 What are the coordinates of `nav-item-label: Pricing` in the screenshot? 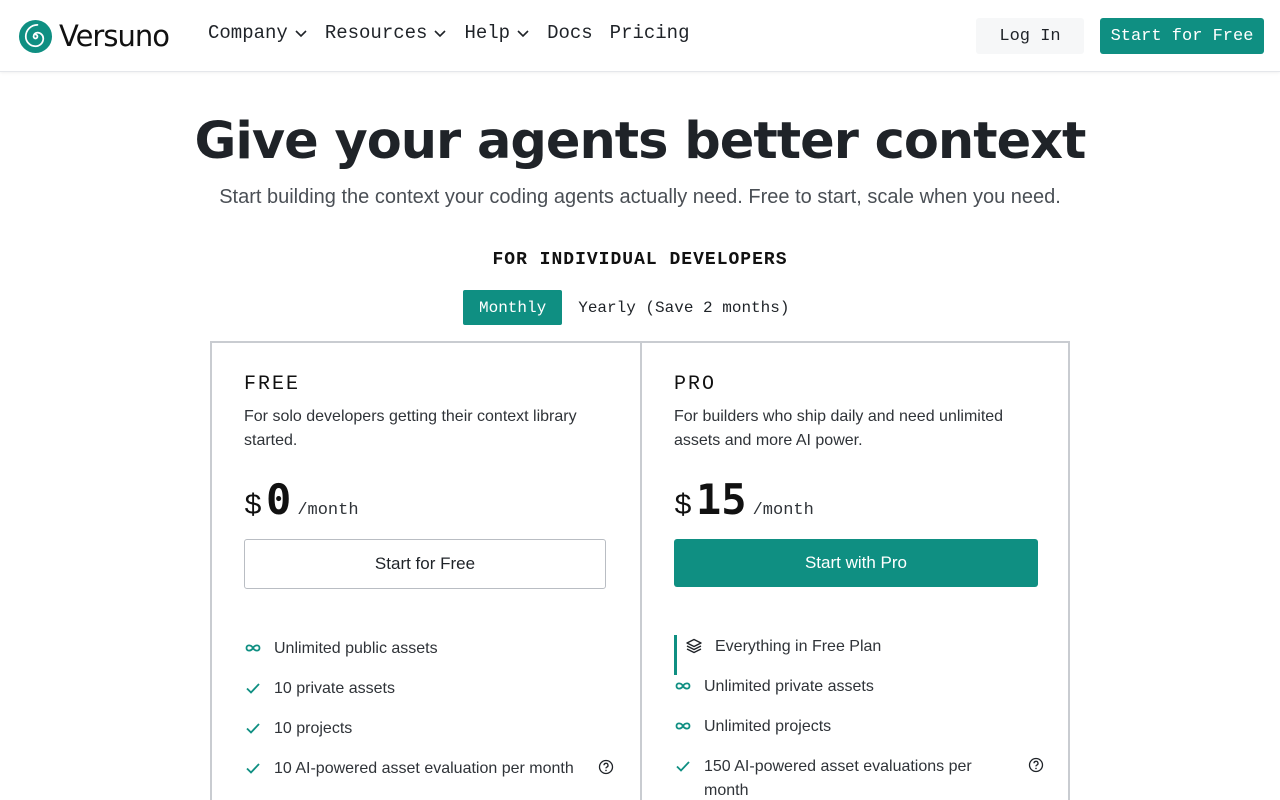 It's located at (649, 33).